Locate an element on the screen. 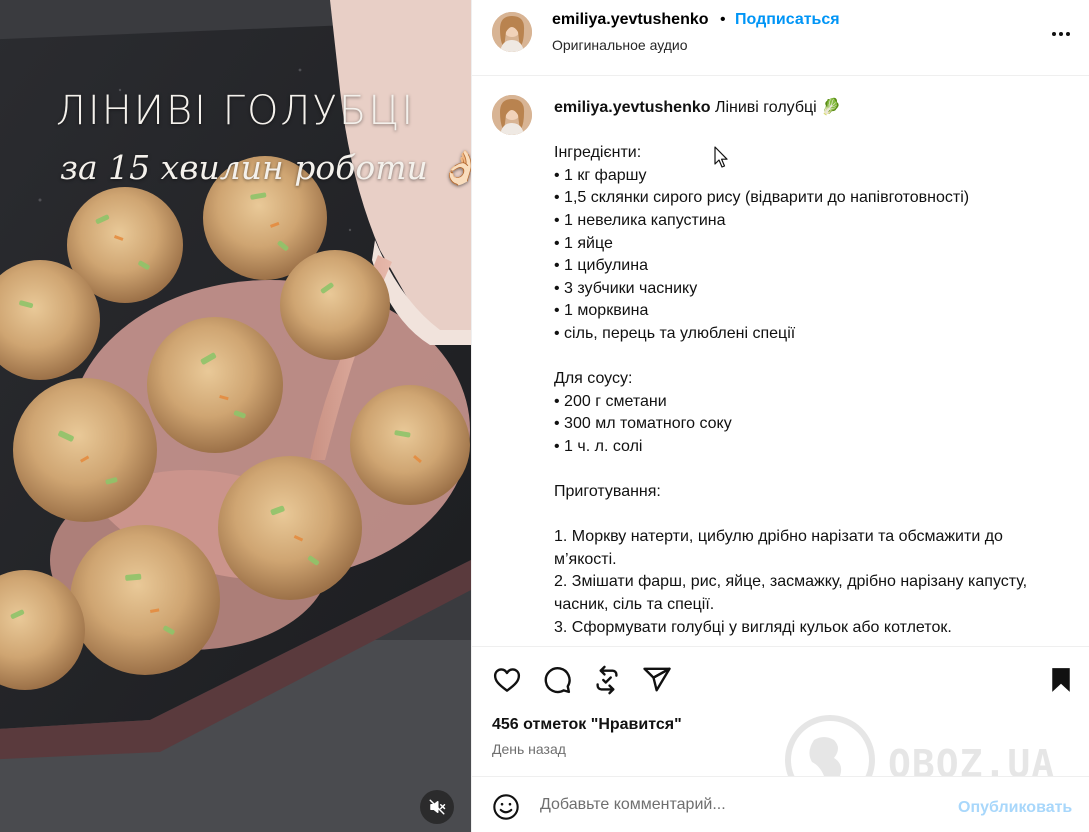  more-options-button is located at coordinates (1061, 34).